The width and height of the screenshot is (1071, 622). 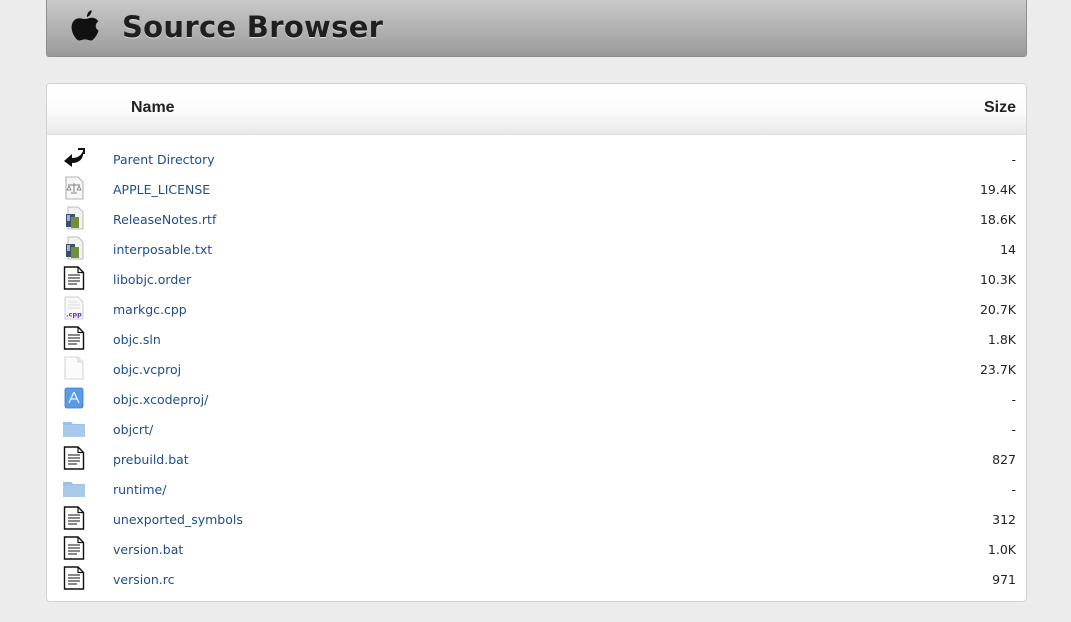 I want to click on file-size: 18.6K, so click(x=997, y=219).